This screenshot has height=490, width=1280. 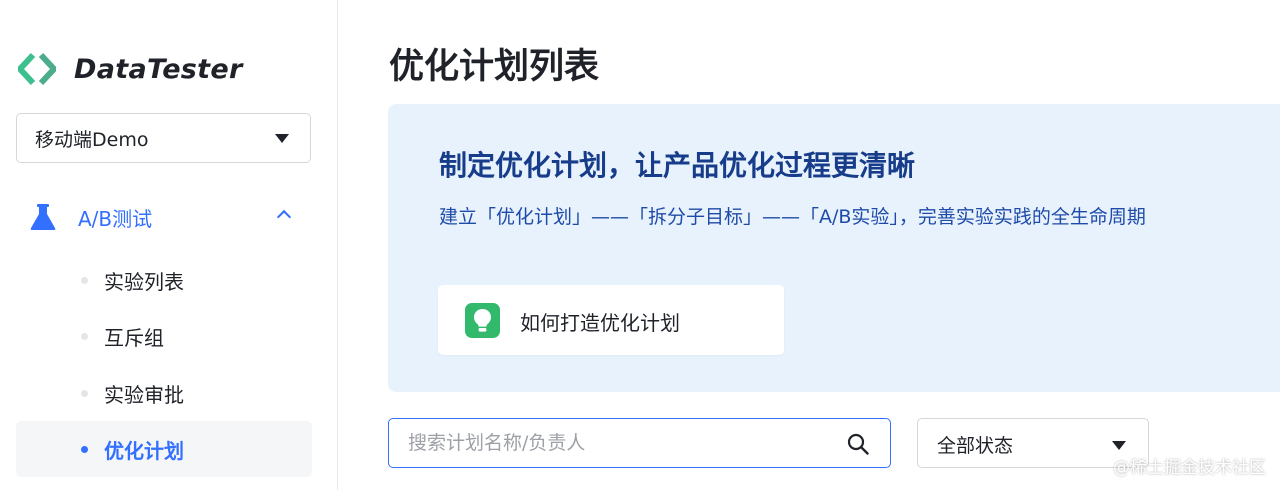 I want to click on sidebar-item-optimization-plan: 优化计划, so click(x=164, y=449).